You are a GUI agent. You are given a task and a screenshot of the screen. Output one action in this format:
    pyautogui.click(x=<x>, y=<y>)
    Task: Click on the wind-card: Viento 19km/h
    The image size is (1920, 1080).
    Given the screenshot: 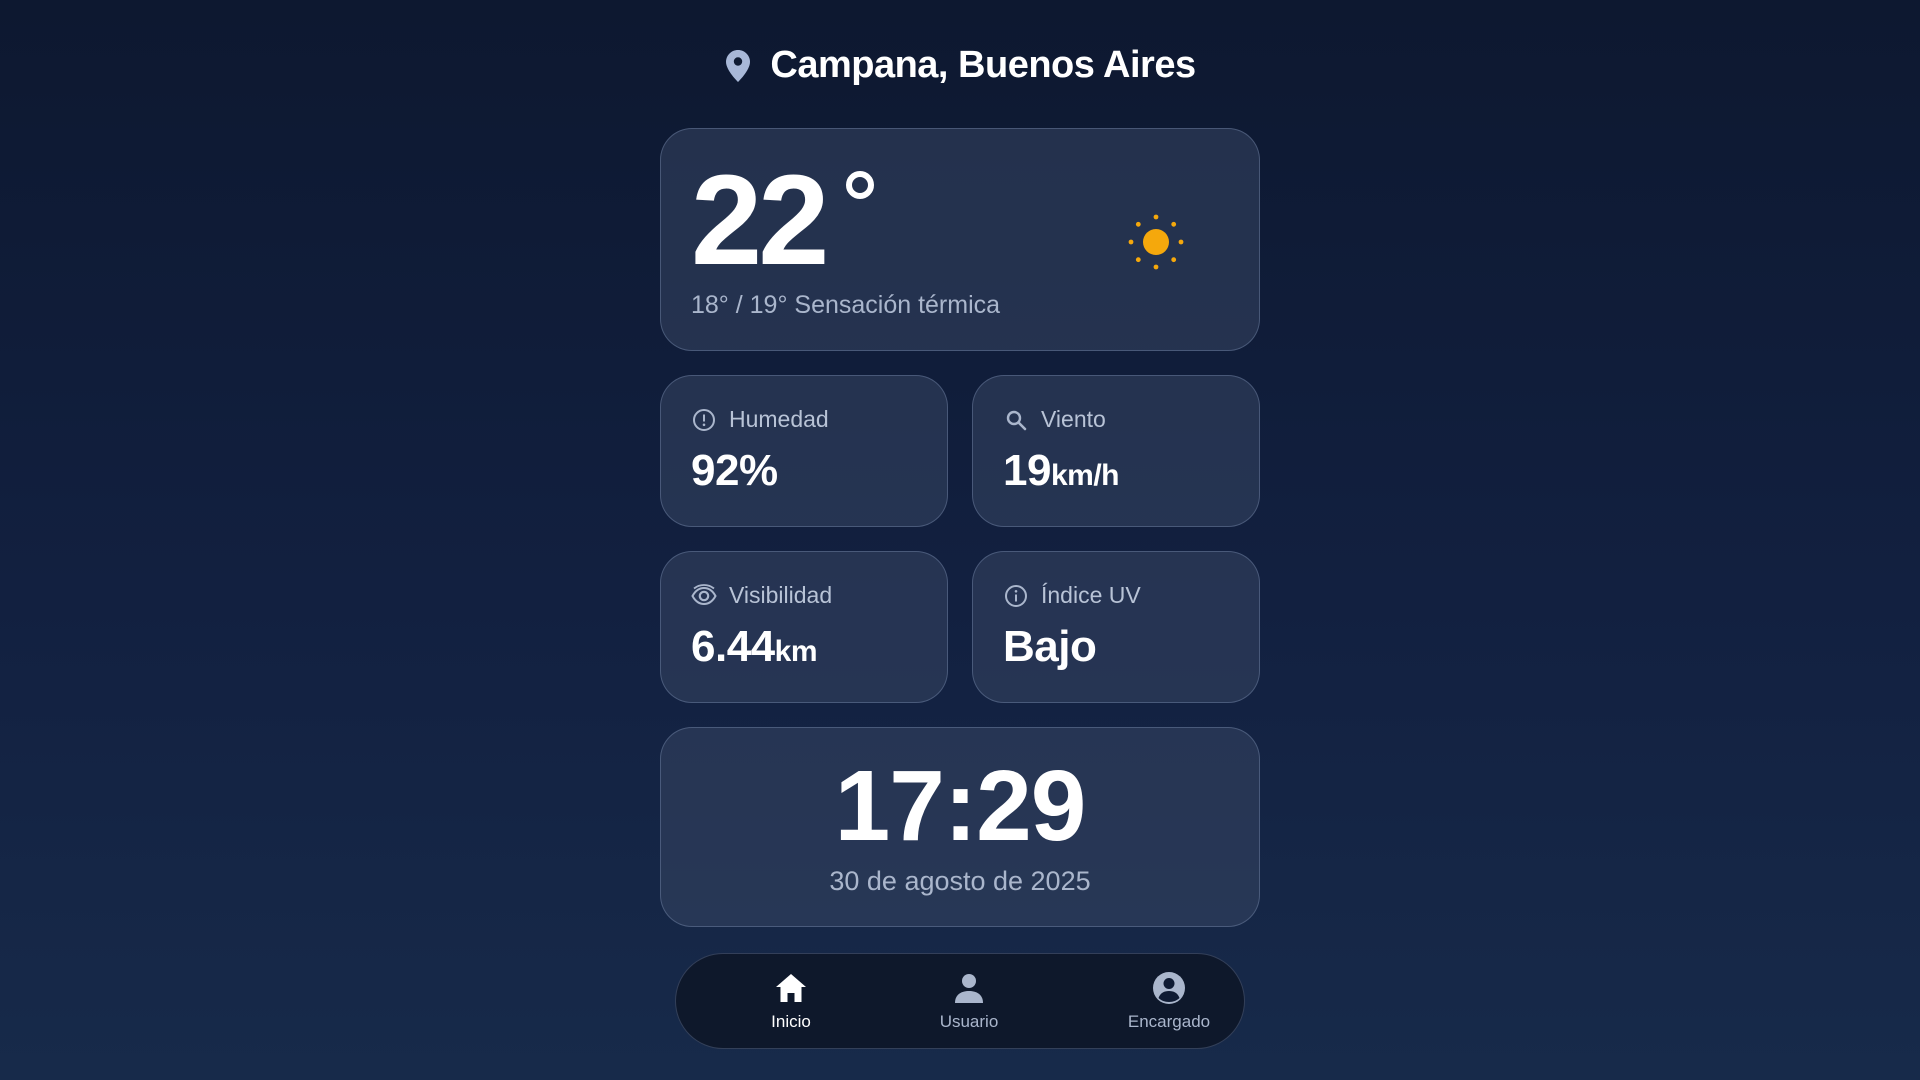 What is the action you would take?
    pyautogui.click(x=1116, y=451)
    